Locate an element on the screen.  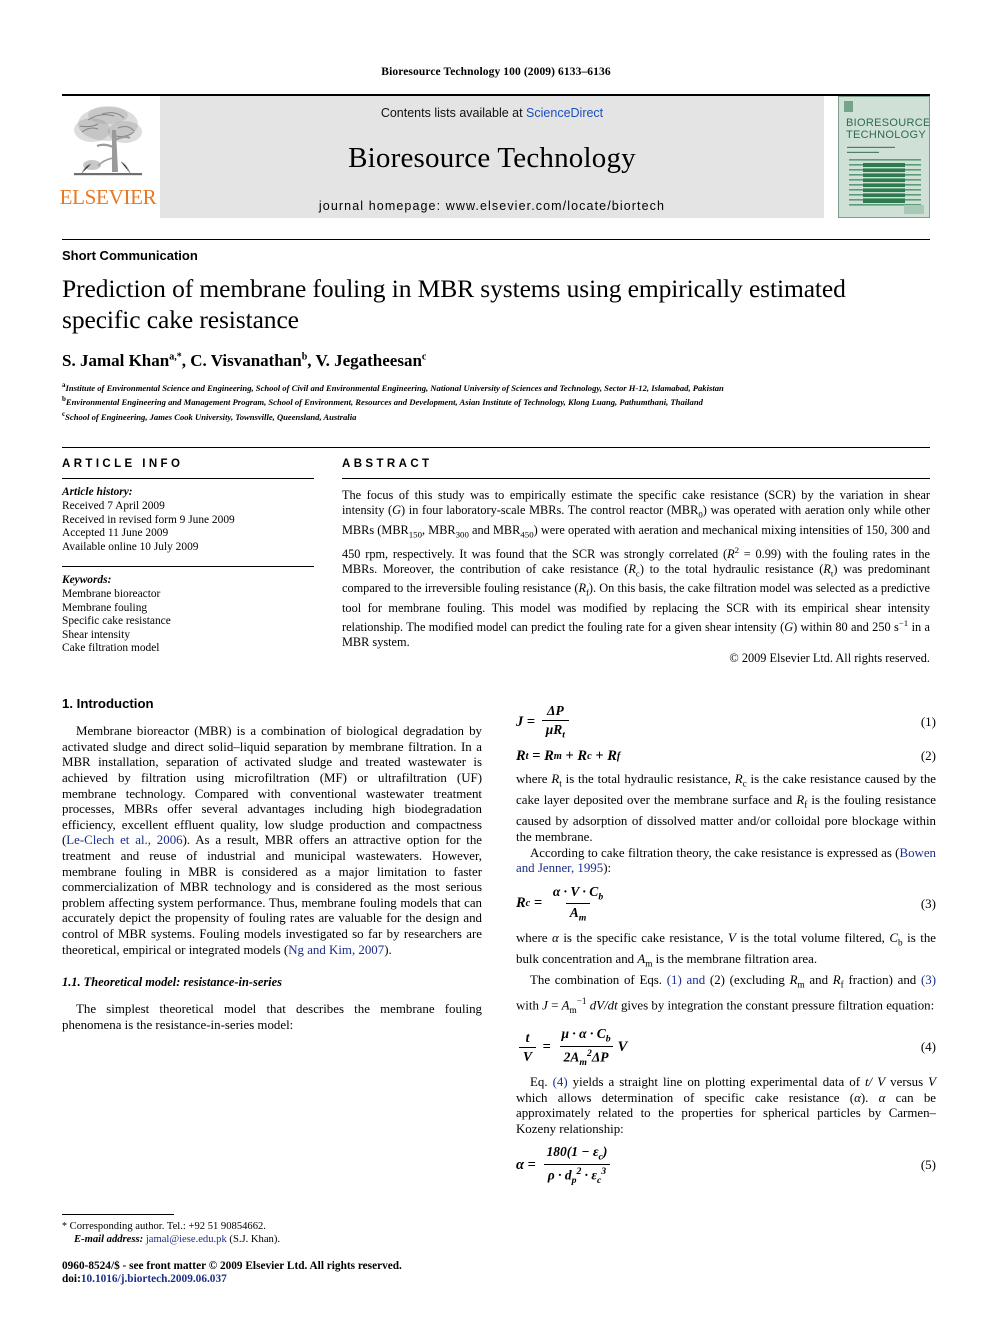
equation-1-row: J = ΔP μRt (1) is located at coordinates (726, 722).